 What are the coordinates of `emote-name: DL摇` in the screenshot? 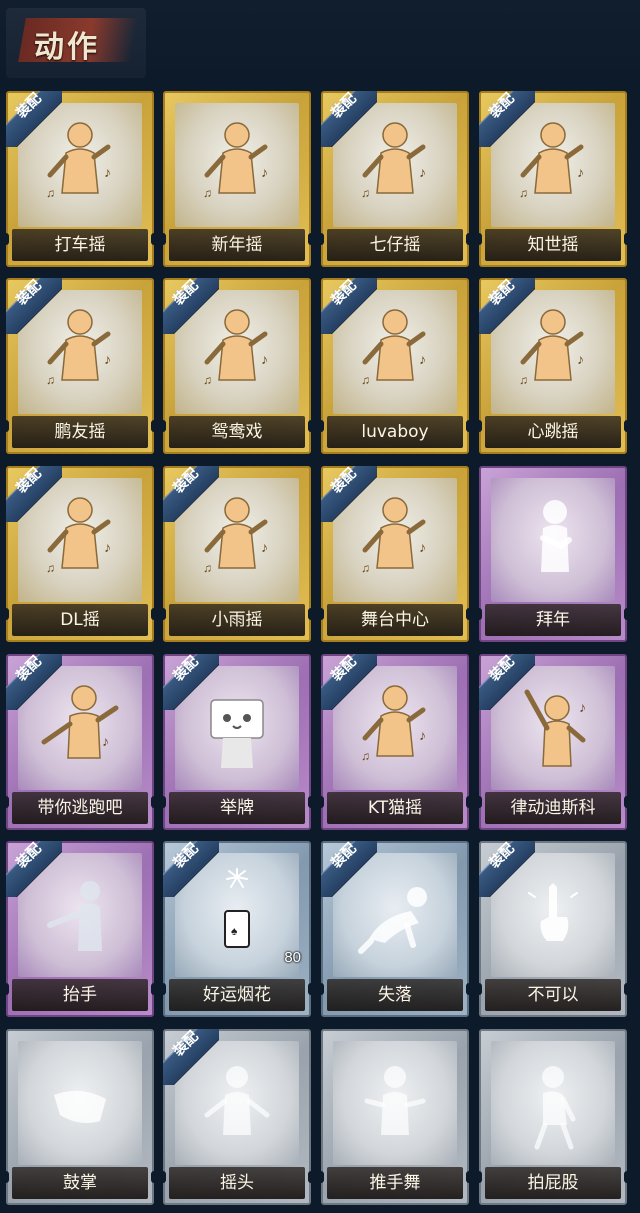 It's located at (80, 620).